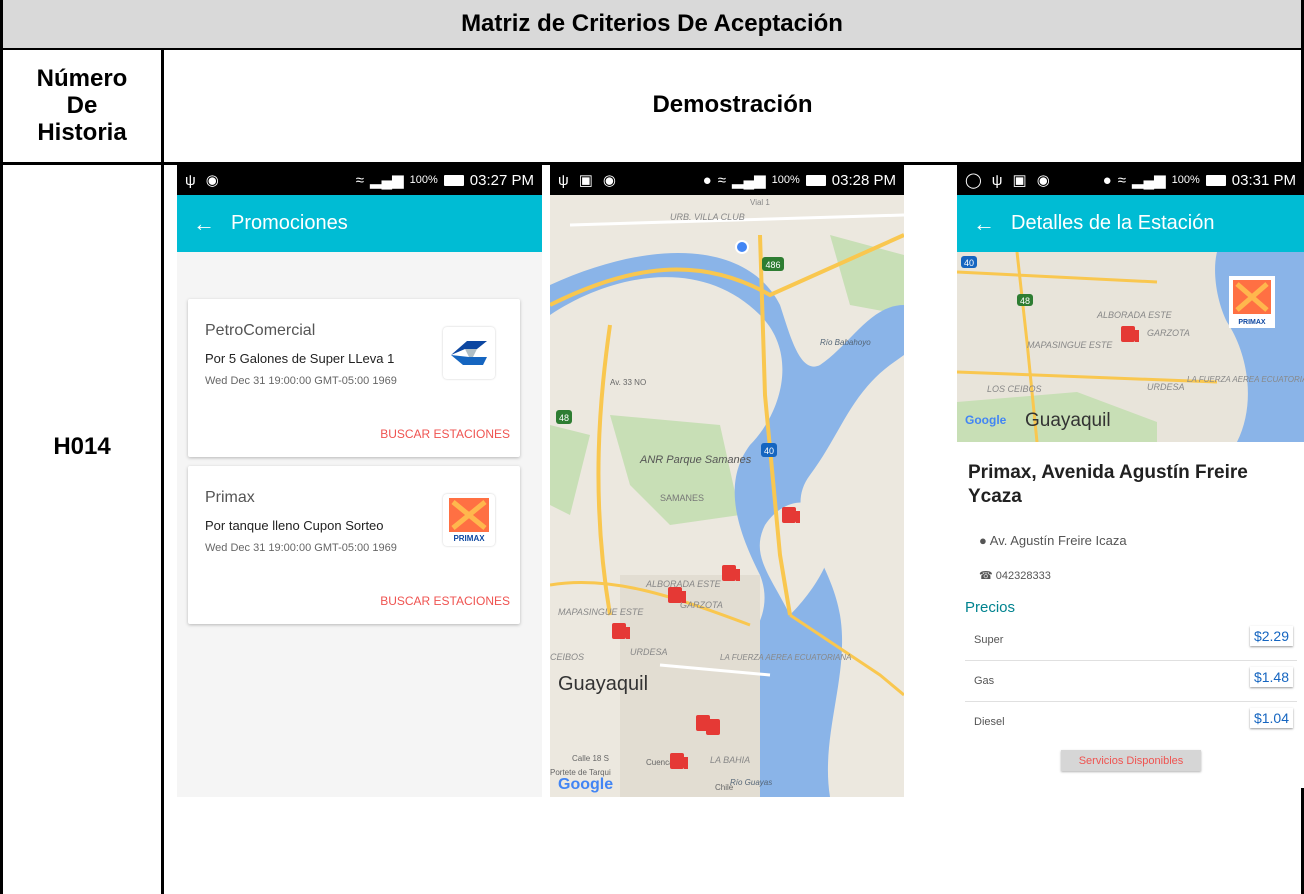  What do you see at coordinates (82, 105) in the screenshot?
I see `story-number-header: Número De Historia` at bounding box center [82, 105].